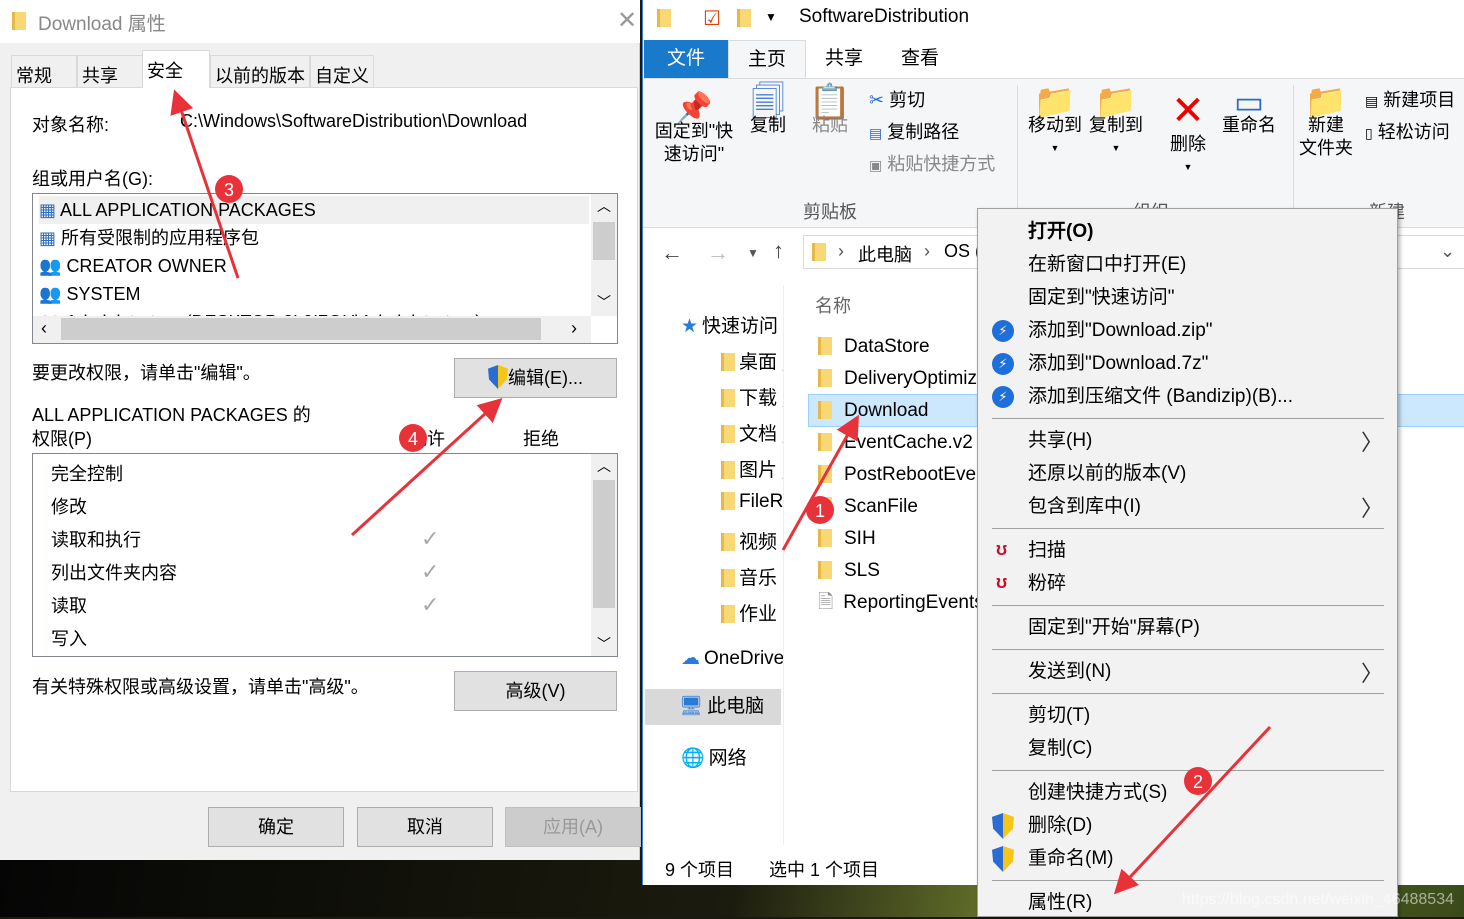  Describe the element at coordinates (885, 254) in the screenshot. I see `breadcrumb-this-pc: 此电脑` at that location.